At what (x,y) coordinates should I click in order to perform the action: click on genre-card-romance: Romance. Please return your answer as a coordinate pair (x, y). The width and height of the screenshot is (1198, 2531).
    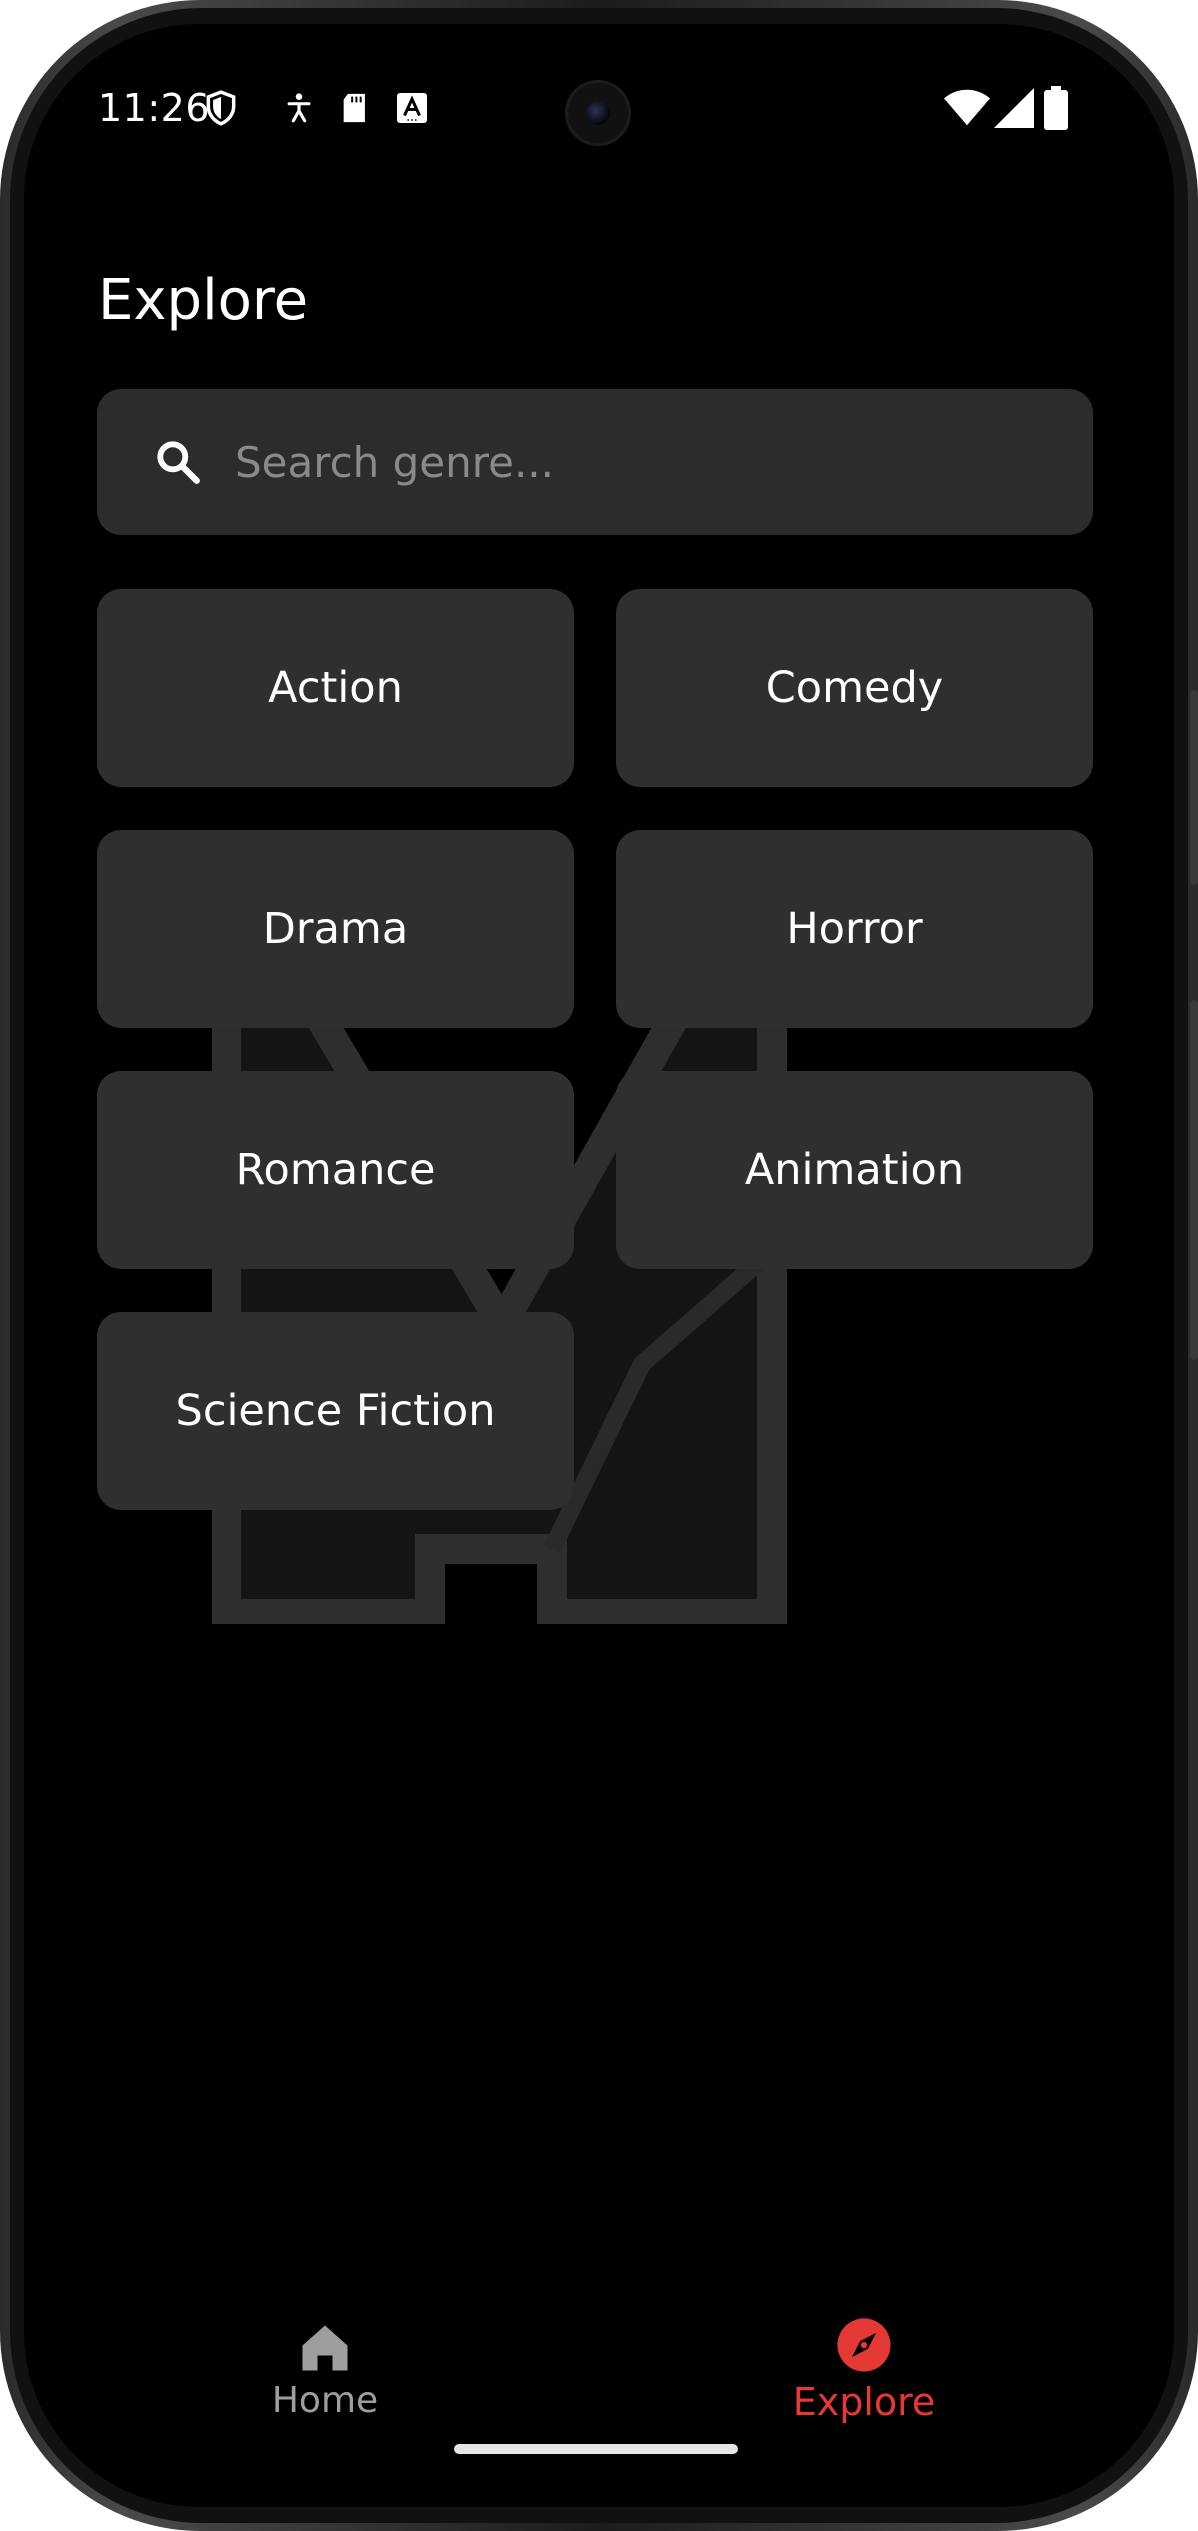
    Looking at the image, I should click on (335, 1170).